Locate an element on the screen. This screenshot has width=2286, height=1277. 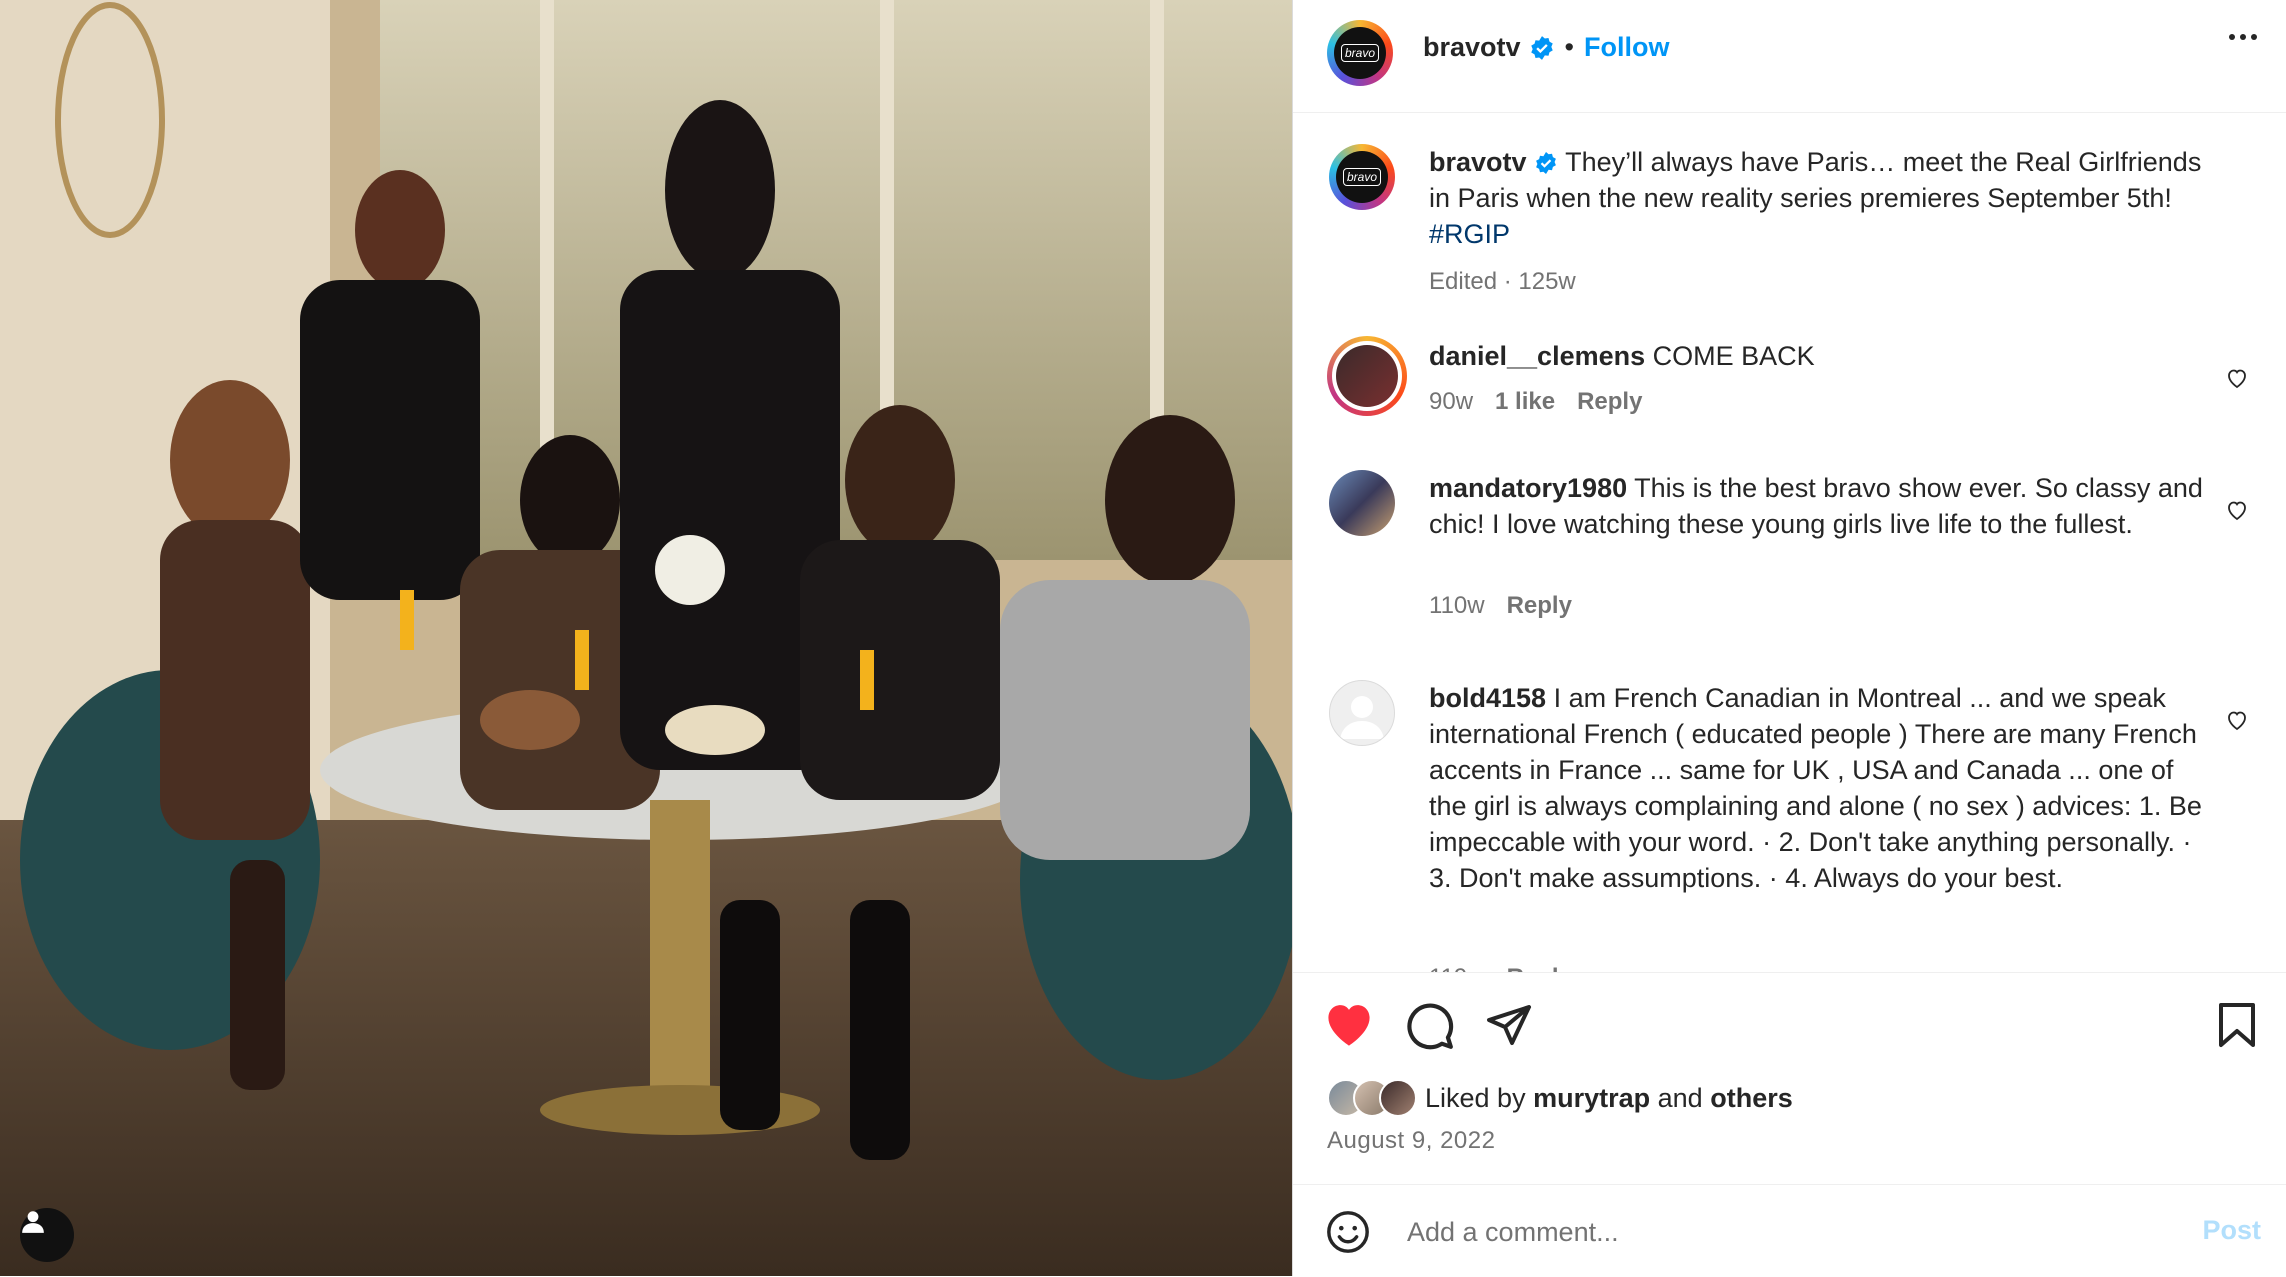
comment-composer: Post is located at coordinates (1789, 1230).